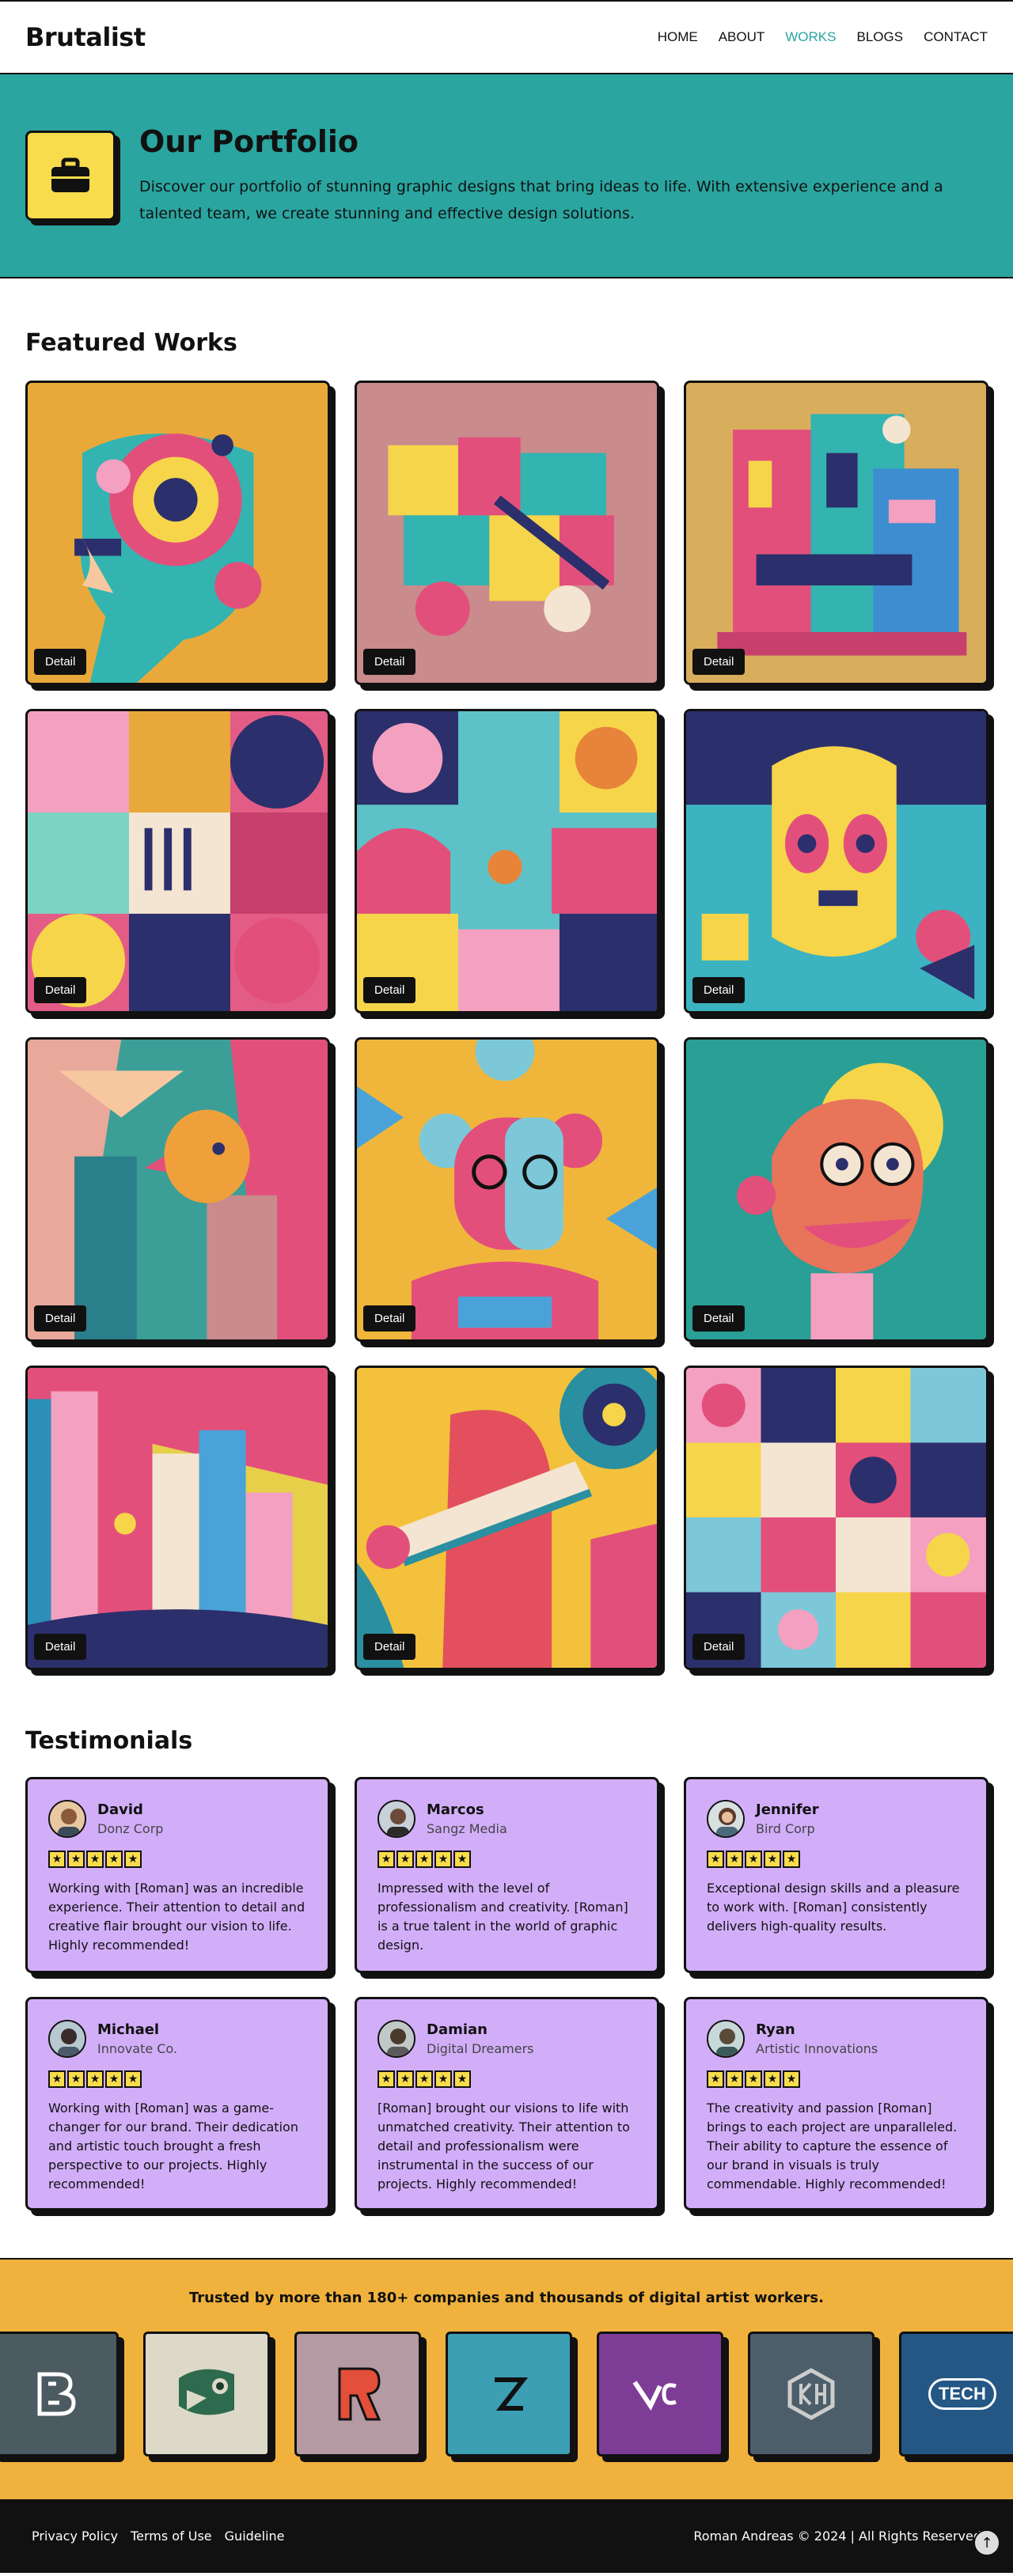 Image resolution: width=1013 pixels, height=2576 pixels. I want to click on building-artwork, so click(836, 533).